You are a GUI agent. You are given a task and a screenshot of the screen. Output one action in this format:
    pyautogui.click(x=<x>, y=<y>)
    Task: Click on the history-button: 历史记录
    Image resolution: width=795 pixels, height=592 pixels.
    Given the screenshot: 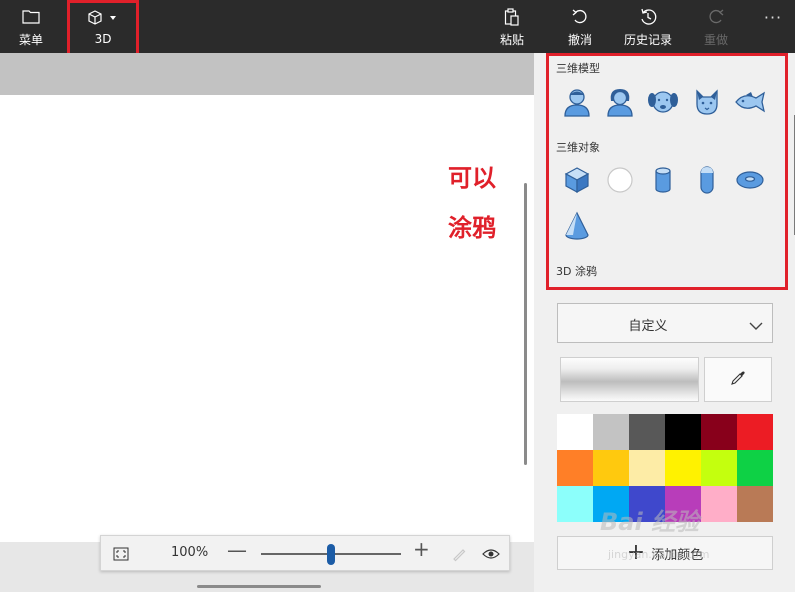 What is the action you would take?
    pyautogui.click(x=648, y=26)
    